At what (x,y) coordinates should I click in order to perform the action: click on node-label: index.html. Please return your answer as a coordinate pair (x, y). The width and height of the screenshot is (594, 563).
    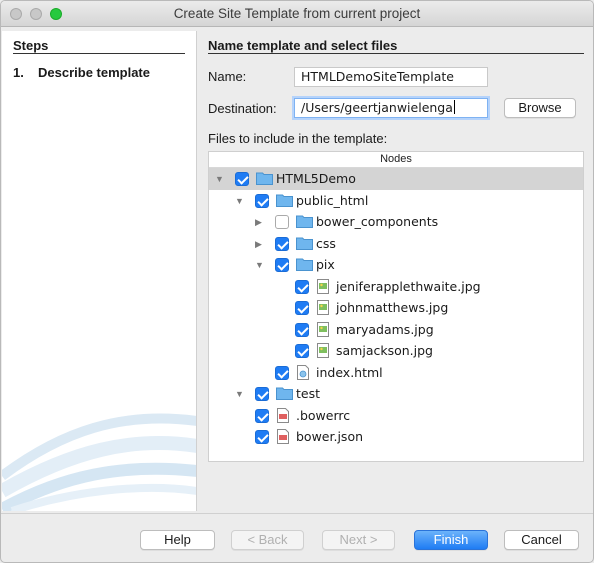
    Looking at the image, I should click on (349, 372).